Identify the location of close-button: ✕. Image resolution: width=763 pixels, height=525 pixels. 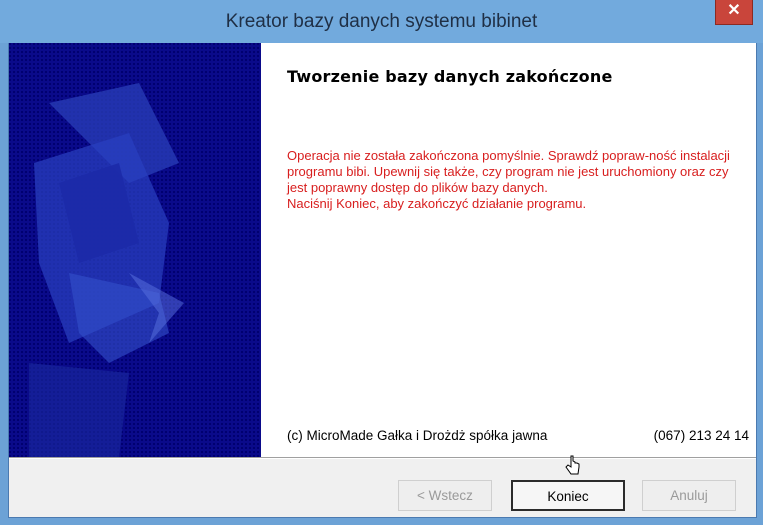
(734, 12).